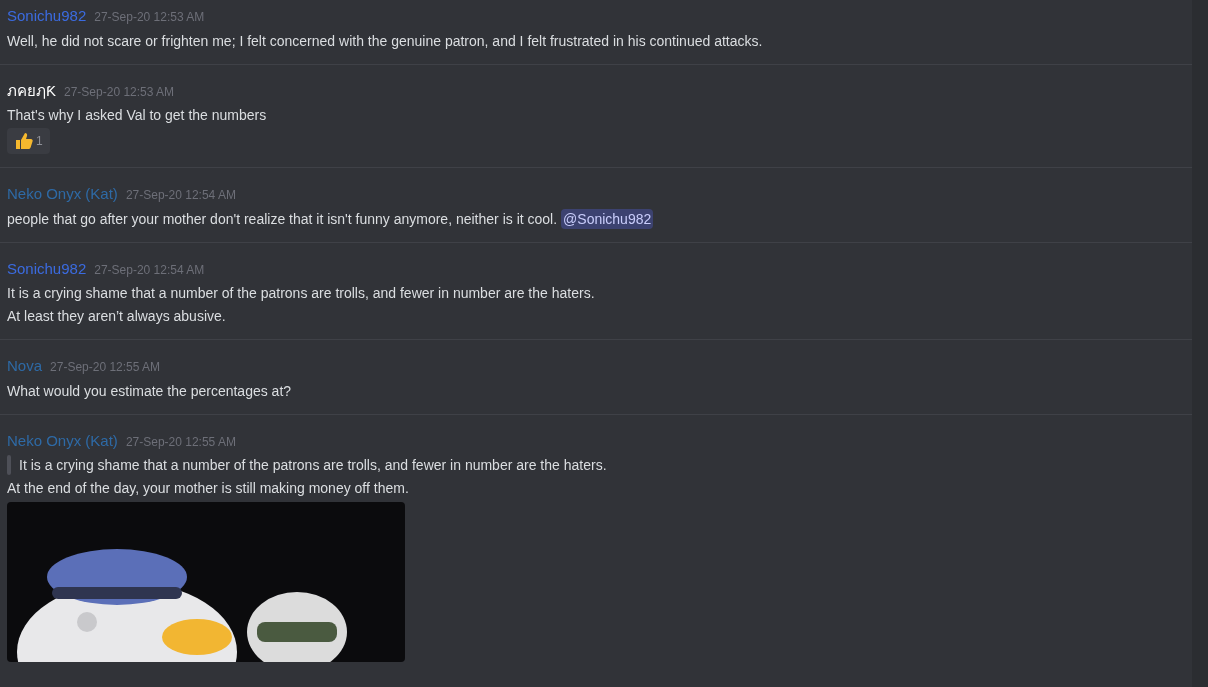 This screenshot has width=1208, height=687. I want to click on thumbs-up-icon, so click(24, 141).